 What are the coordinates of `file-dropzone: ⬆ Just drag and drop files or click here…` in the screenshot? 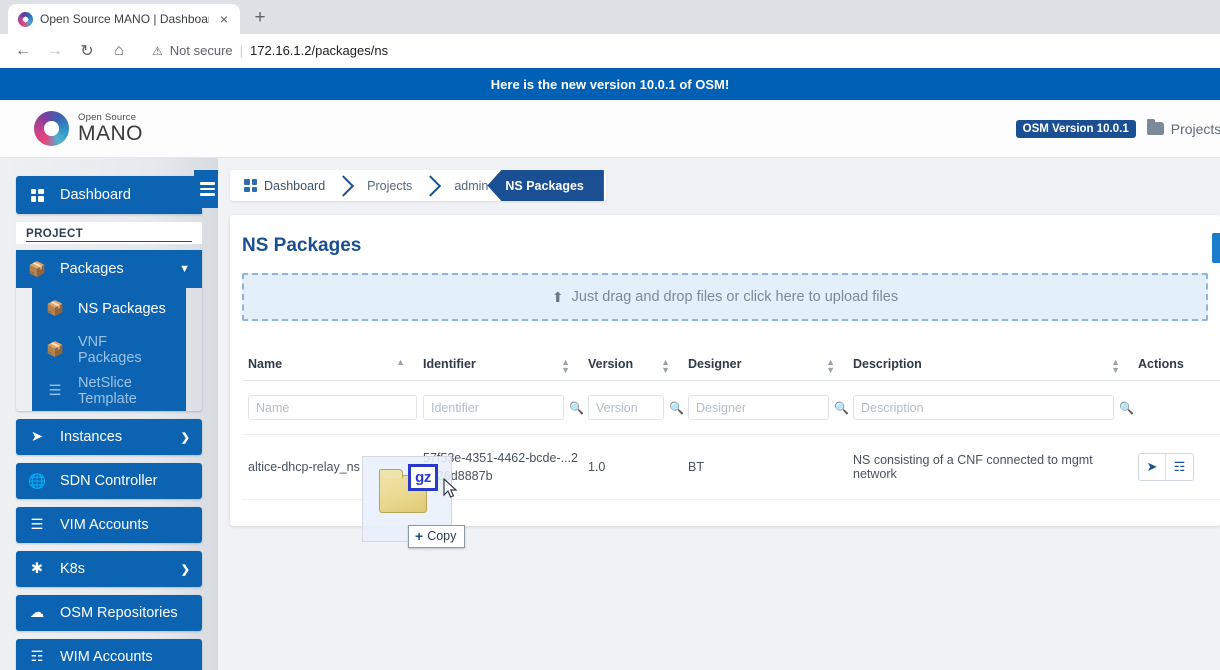 It's located at (725, 297).